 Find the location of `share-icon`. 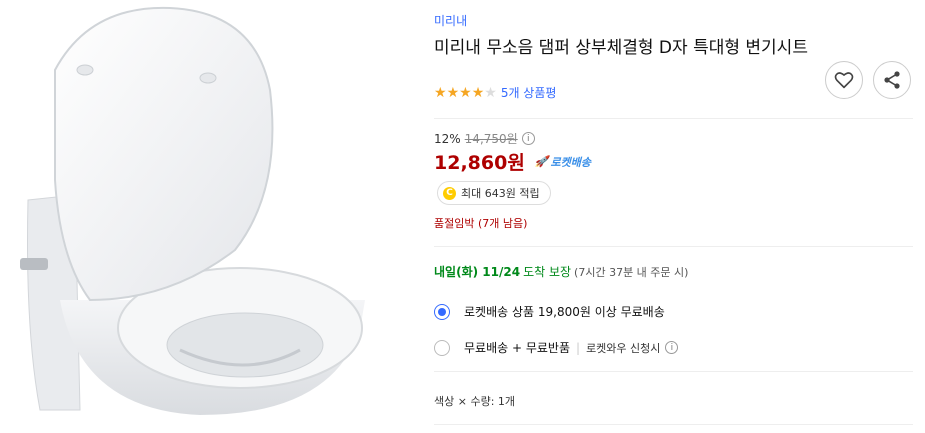

share-icon is located at coordinates (892, 80).